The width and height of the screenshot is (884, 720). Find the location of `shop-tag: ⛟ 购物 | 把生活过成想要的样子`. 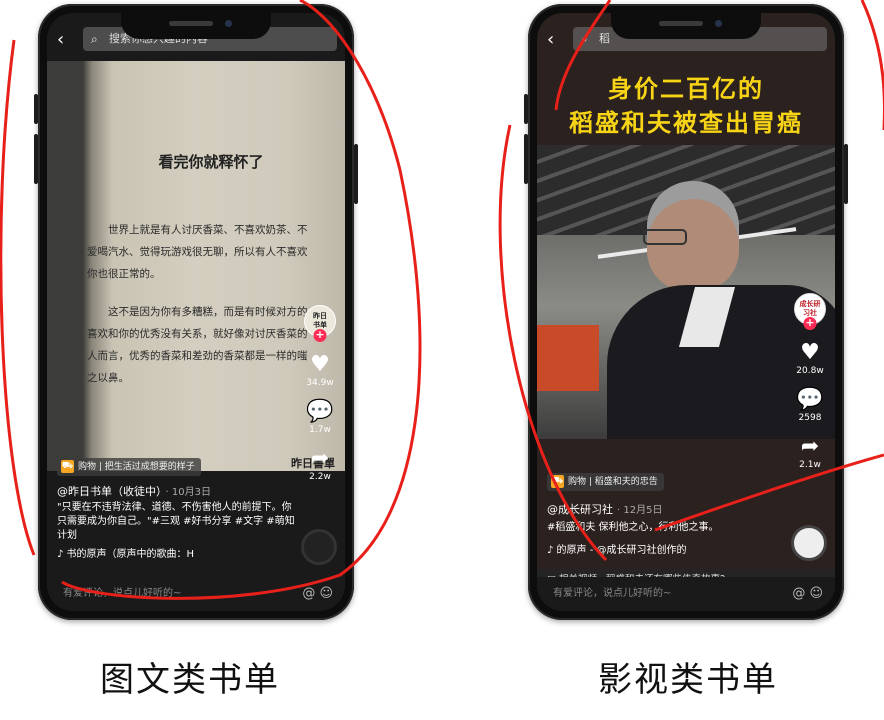

shop-tag: ⛟ 购物 | 把生活过成想要的样子 is located at coordinates (129, 467).